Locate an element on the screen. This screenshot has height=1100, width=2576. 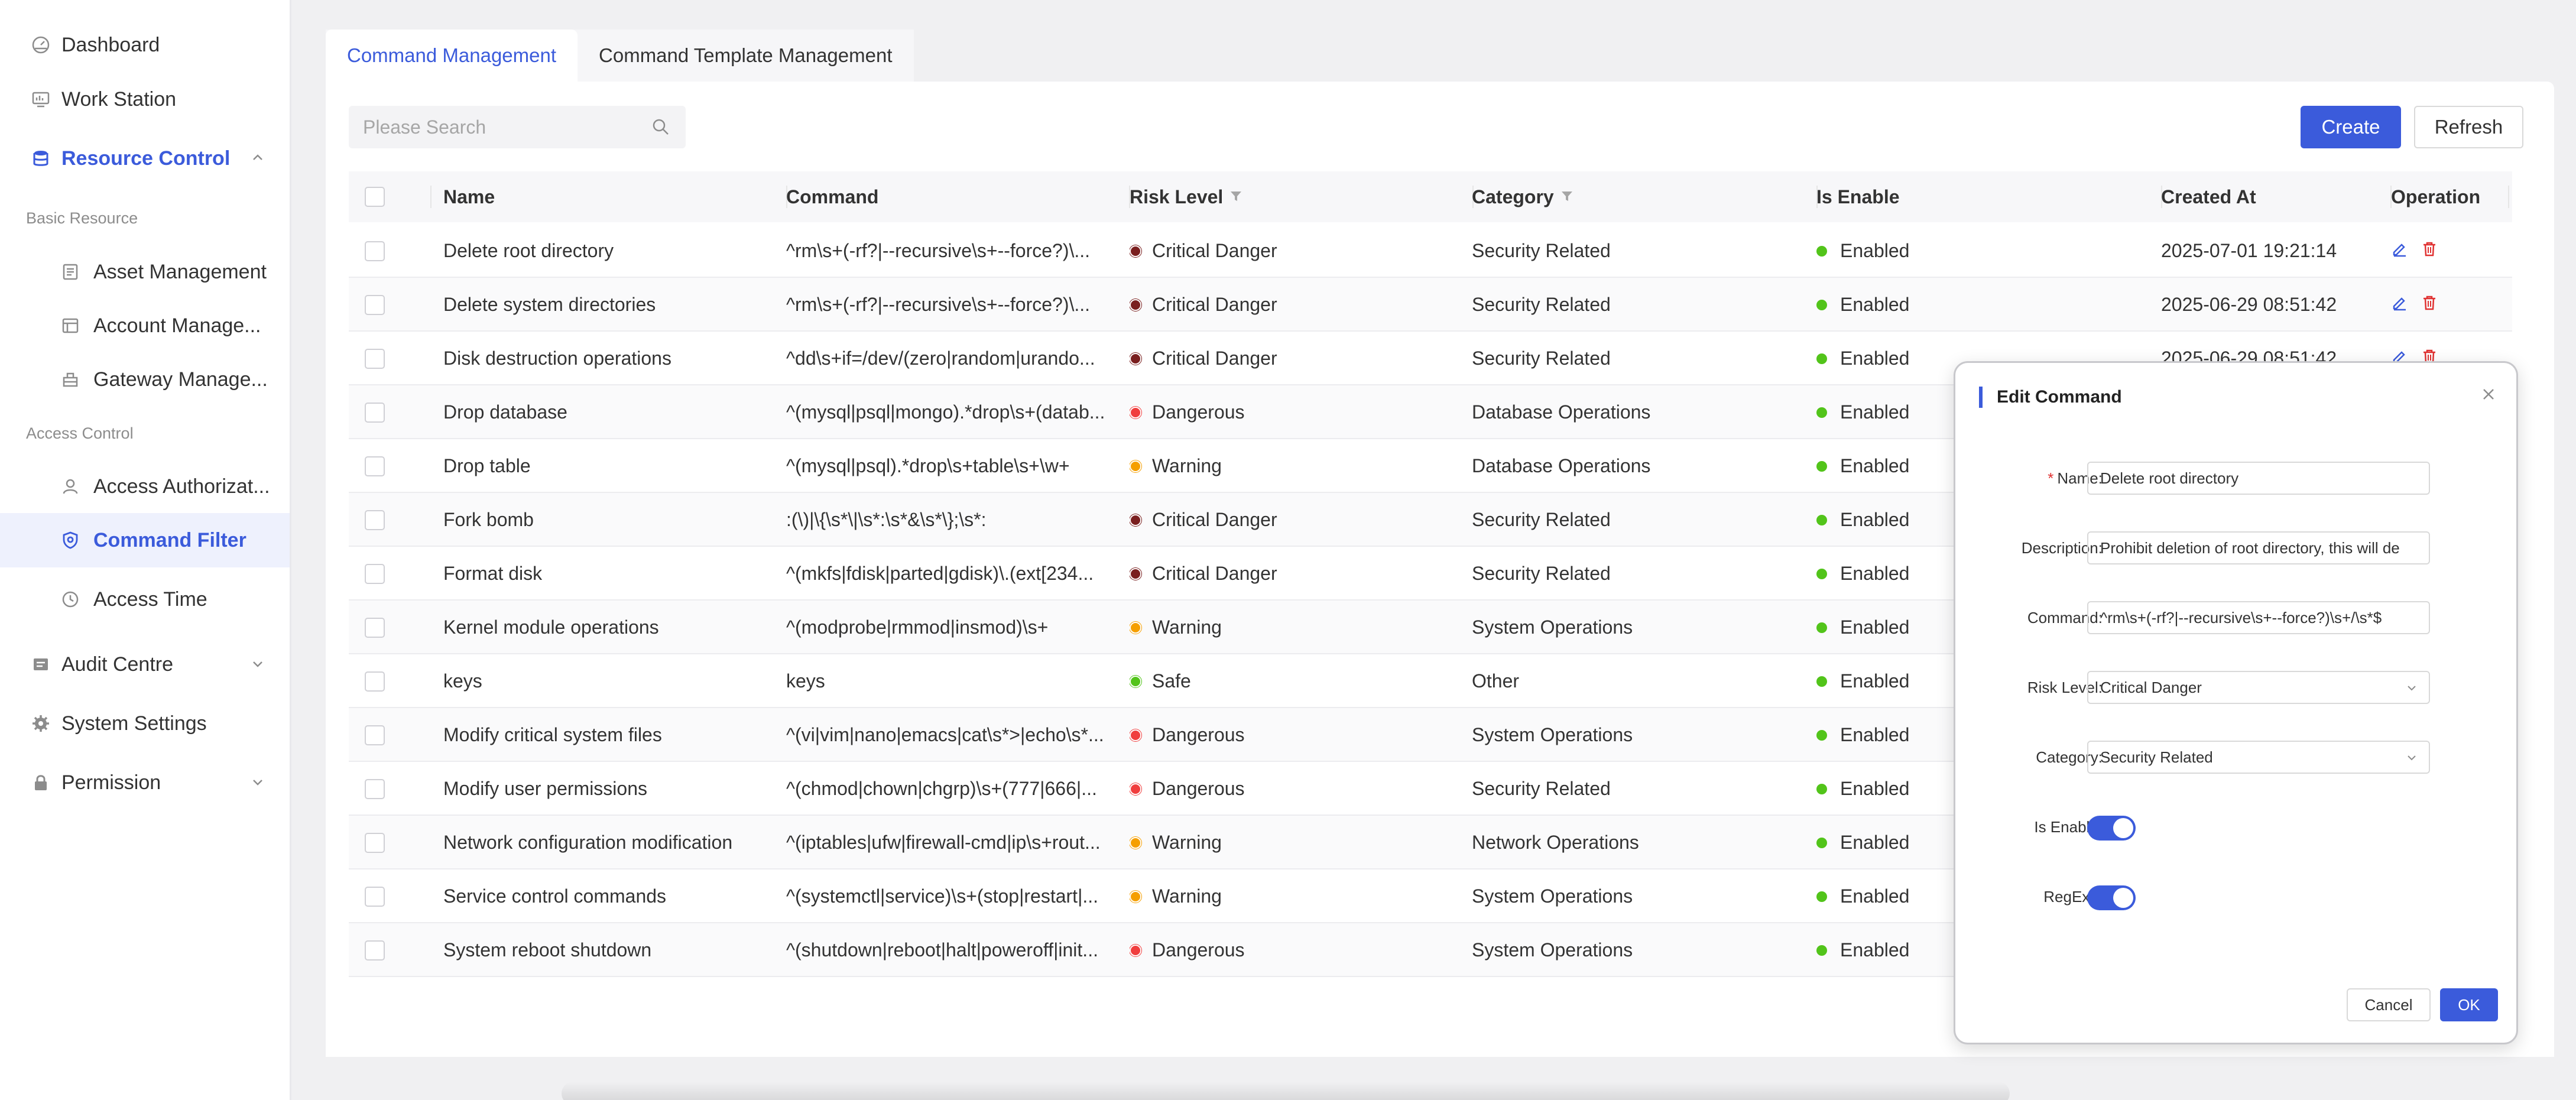
sidebar-item-label: Resource Control is located at coordinates (146, 158).